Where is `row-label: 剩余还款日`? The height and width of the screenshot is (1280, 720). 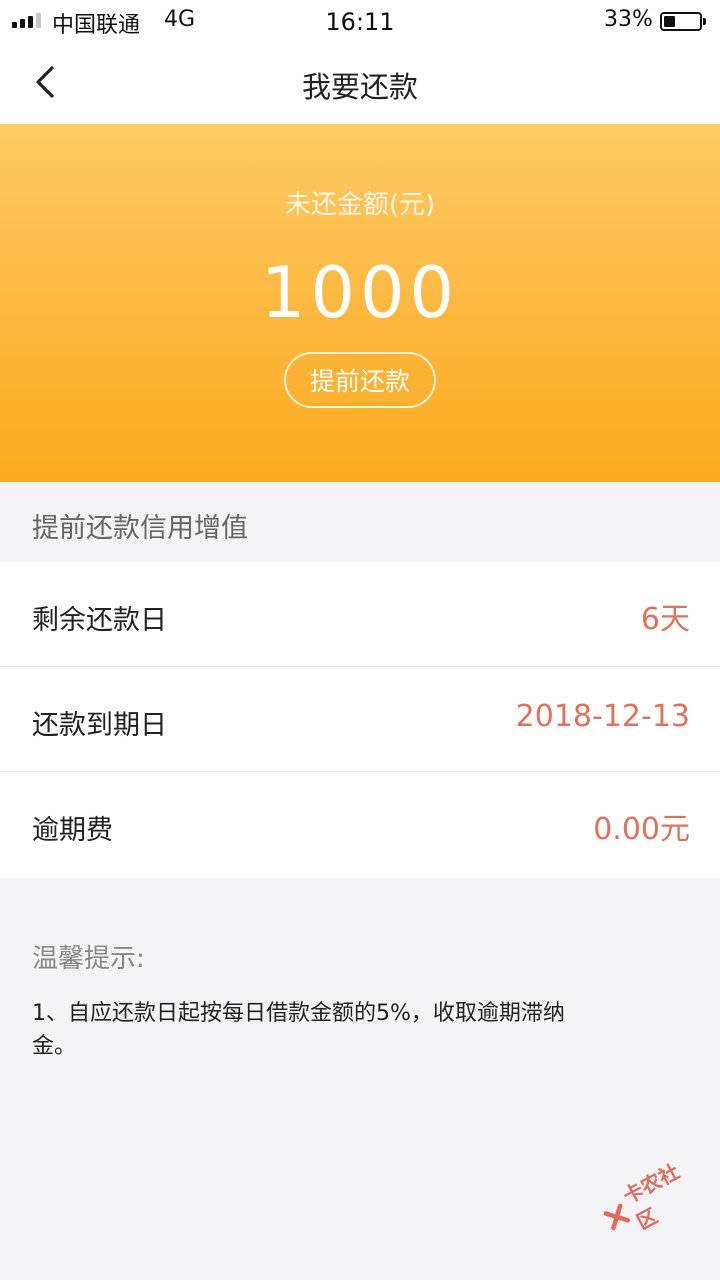
row-label: 剩余还款日 is located at coordinates (99, 620).